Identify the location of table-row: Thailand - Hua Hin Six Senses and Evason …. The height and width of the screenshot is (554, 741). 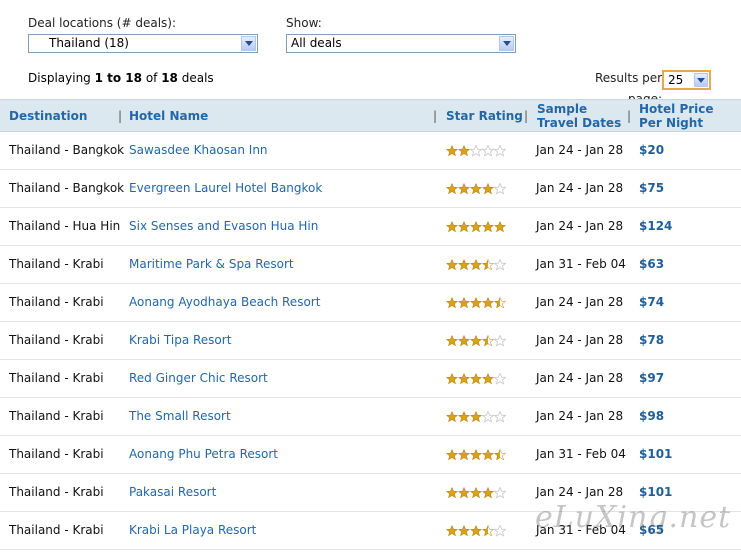
(370, 227).